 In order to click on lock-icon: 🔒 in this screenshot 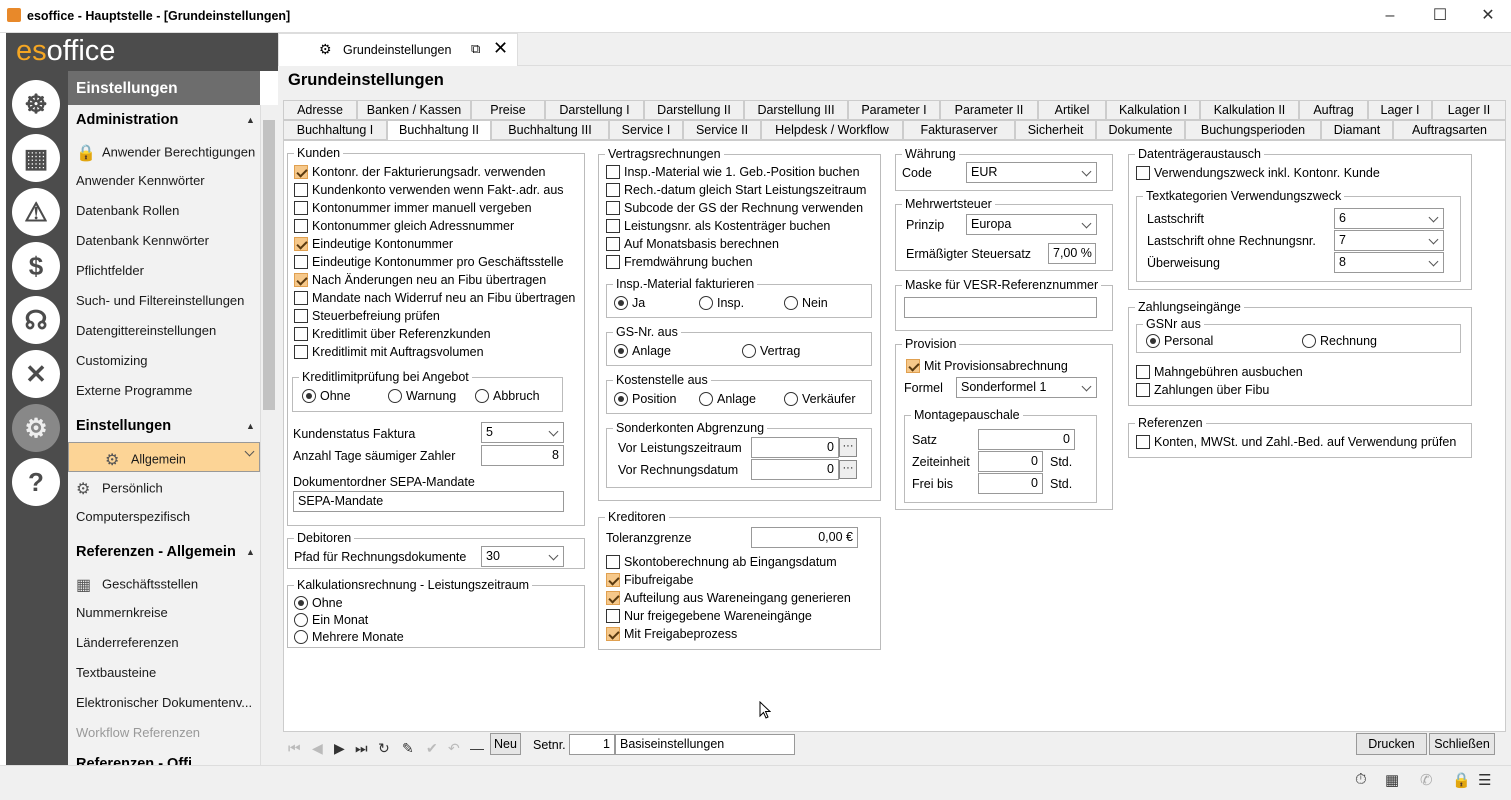, I will do `click(1461, 780)`.